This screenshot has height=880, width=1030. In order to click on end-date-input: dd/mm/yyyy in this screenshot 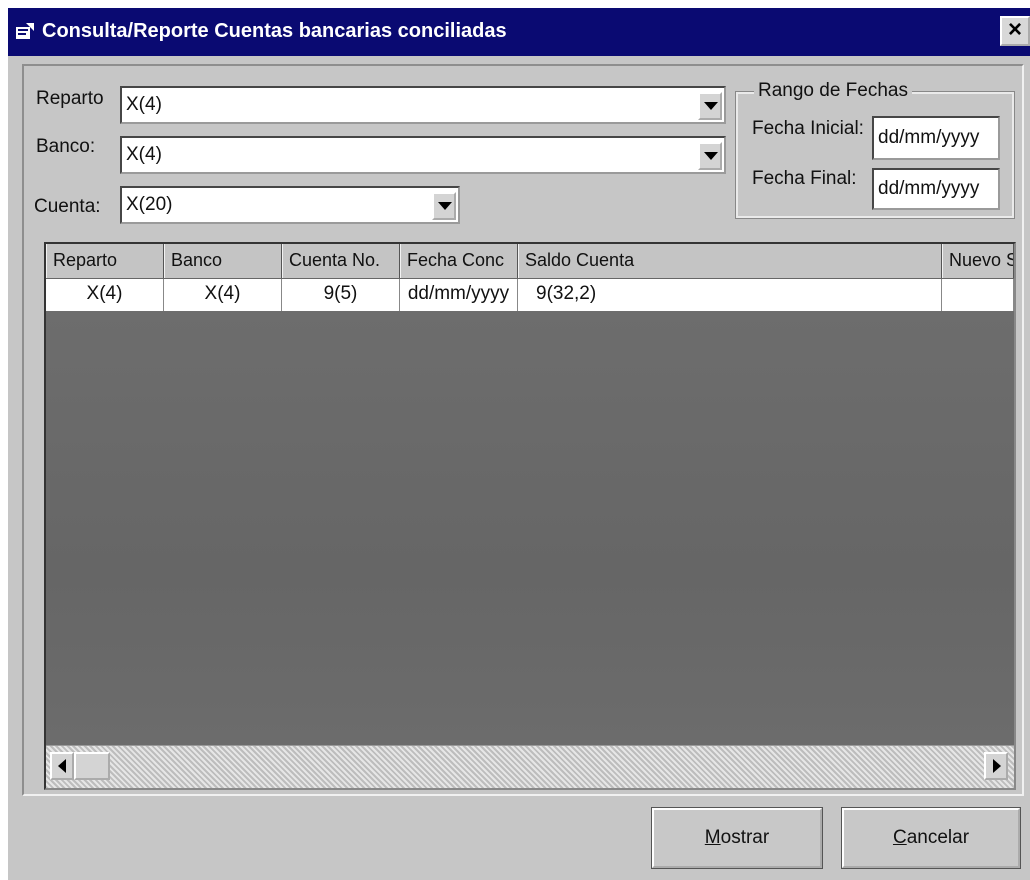, I will do `click(936, 189)`.